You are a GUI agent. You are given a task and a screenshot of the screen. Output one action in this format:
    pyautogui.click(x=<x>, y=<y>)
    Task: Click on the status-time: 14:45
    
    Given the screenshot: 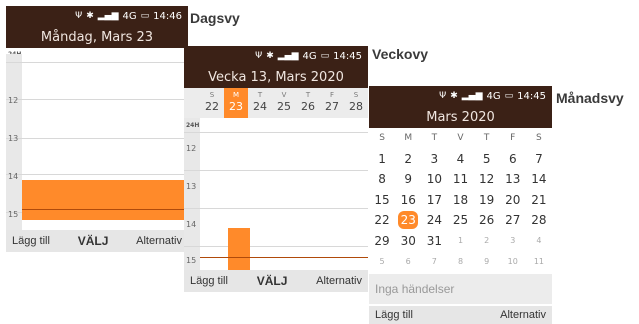 What is the action you would take?
    pyautogui.click(x=347, y=56)
    